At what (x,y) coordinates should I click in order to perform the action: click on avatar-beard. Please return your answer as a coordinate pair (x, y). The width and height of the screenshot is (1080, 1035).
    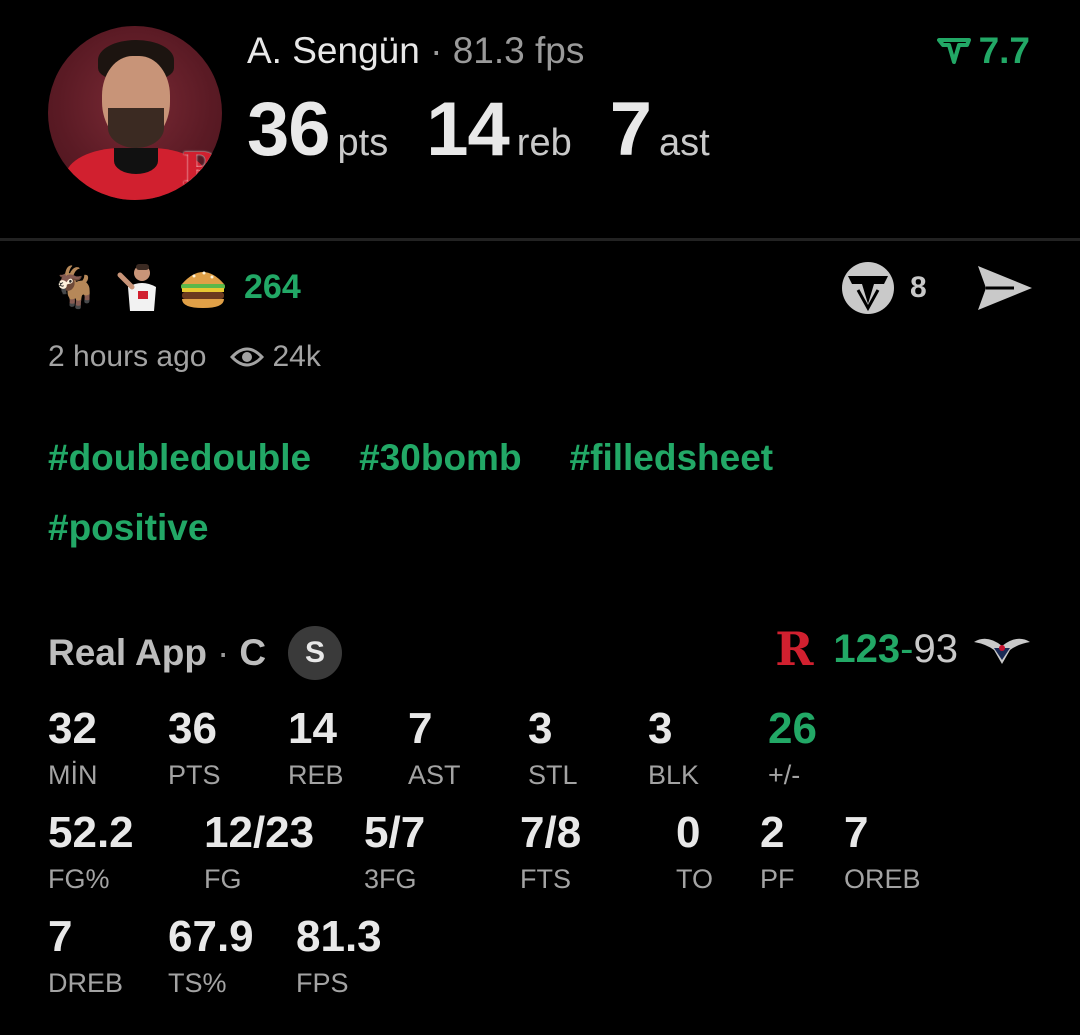
    Looking at the image, I should click on (136, 128).